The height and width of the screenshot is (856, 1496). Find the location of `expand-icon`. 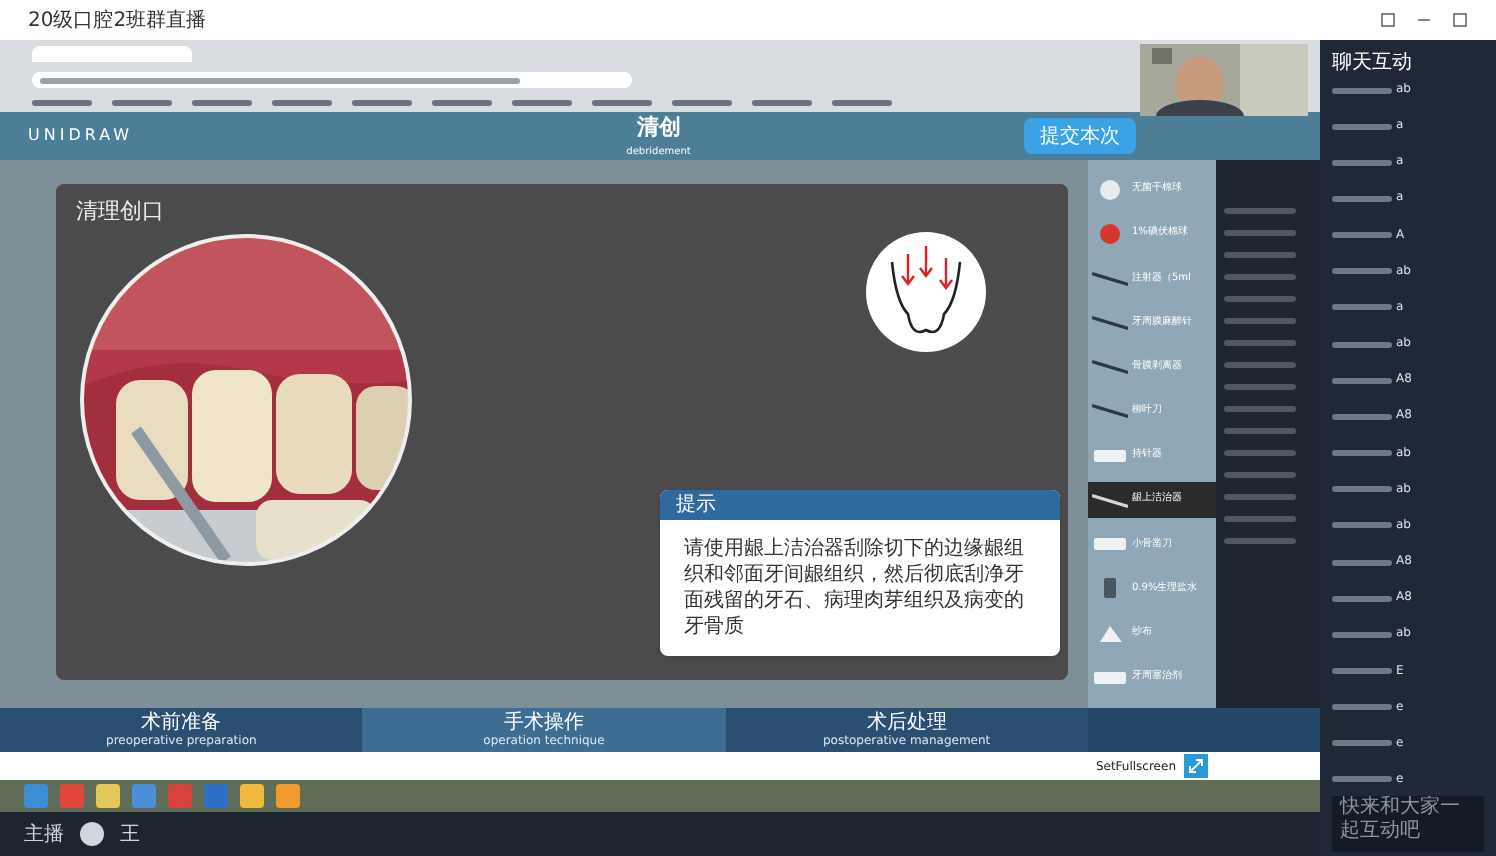

expand-icon is located at coordinates (1196, 766).